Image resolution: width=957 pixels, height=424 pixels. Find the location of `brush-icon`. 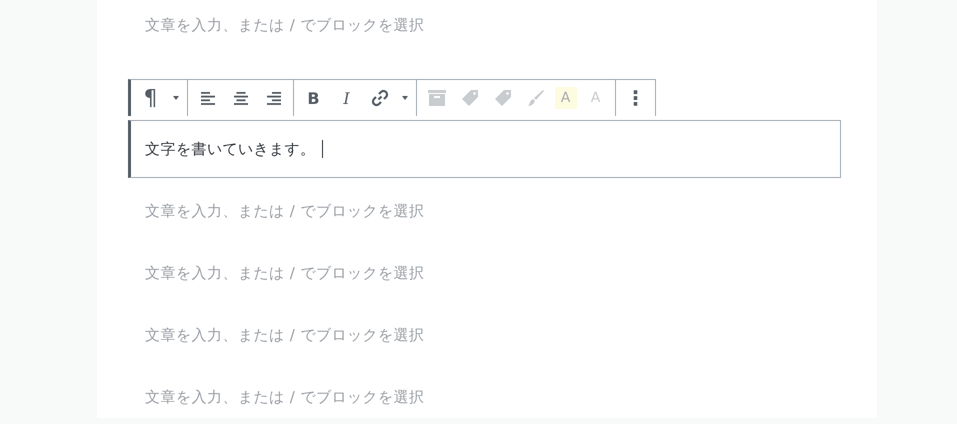

brush-icon is located at coordinates (535, 98).